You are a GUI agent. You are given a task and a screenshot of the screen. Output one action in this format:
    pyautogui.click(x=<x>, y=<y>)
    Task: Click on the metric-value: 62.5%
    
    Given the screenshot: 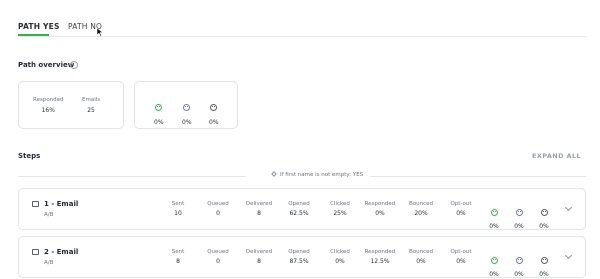 What is the action you would take?
    pyautogui.click(x=299, y=213)
    